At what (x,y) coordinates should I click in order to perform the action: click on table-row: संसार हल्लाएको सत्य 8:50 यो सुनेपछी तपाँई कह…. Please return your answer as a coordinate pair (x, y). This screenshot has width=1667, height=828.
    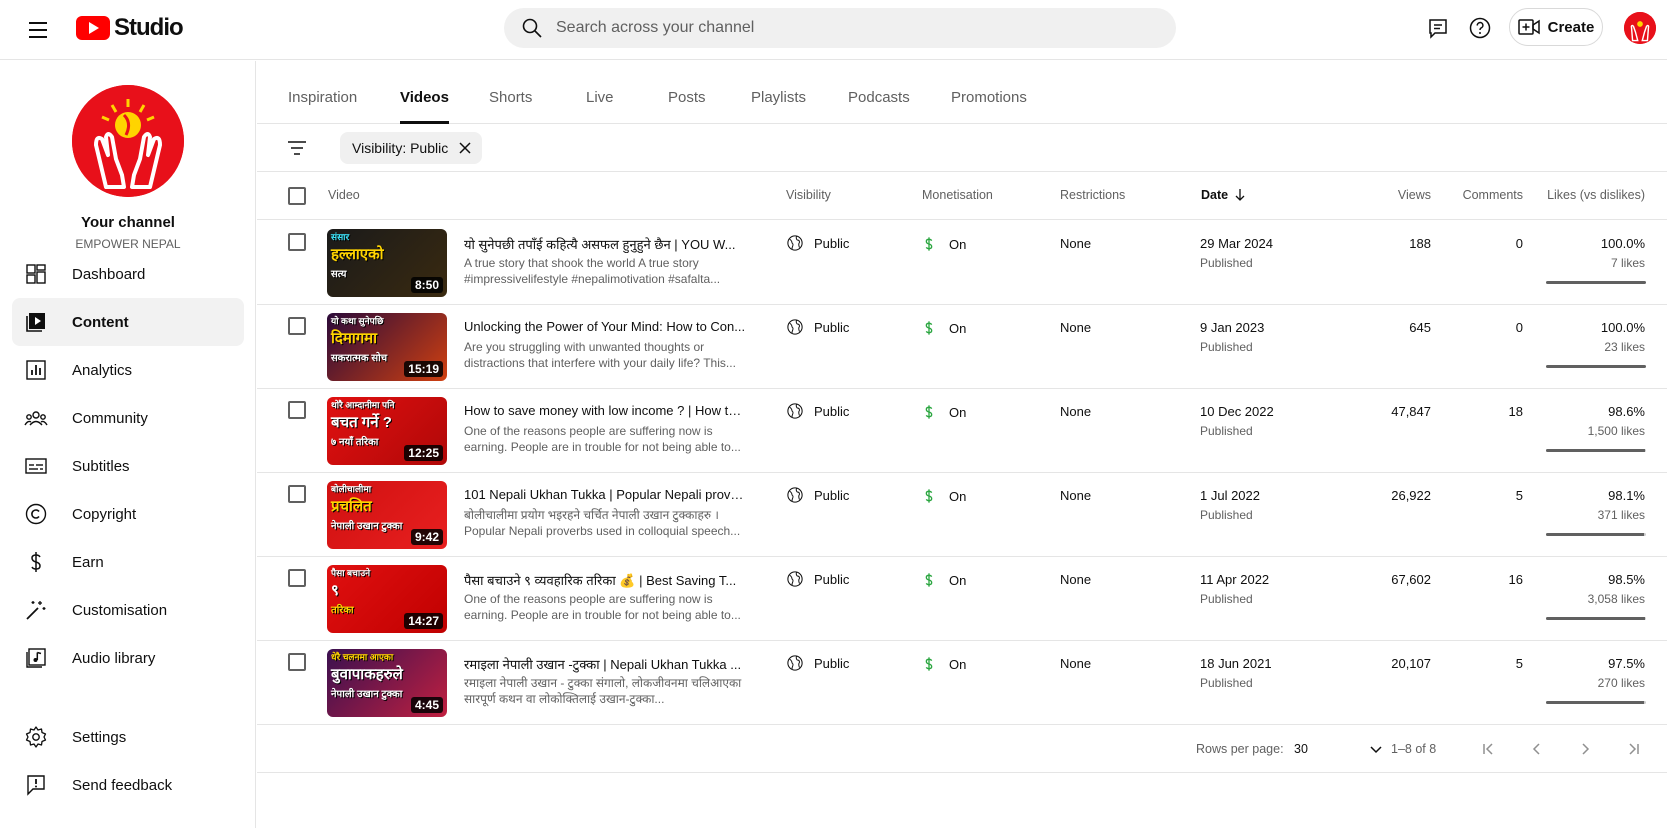
    Looking at the image, I should click on (962, 263).